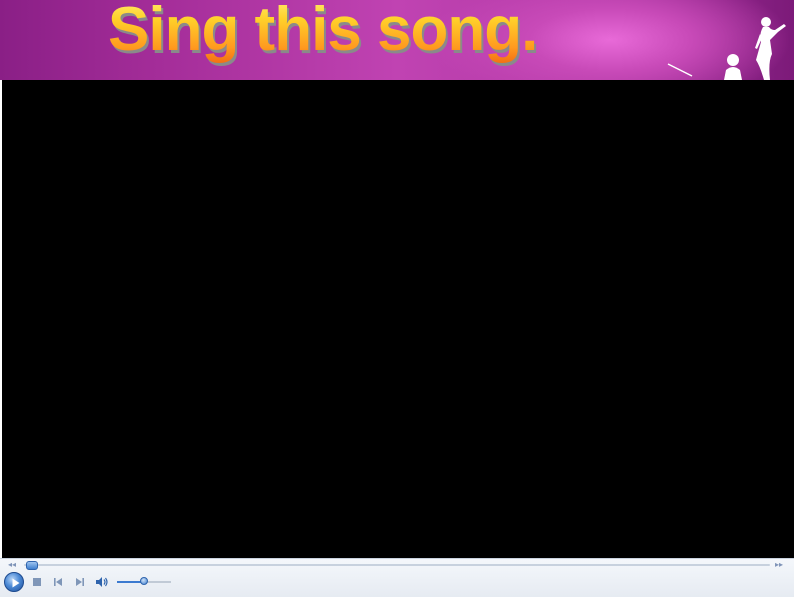  What do you see at coordinates (323, 32) in the screenshot?
I see `slide-title: Sing this song.` at bounding box center [323, 32].